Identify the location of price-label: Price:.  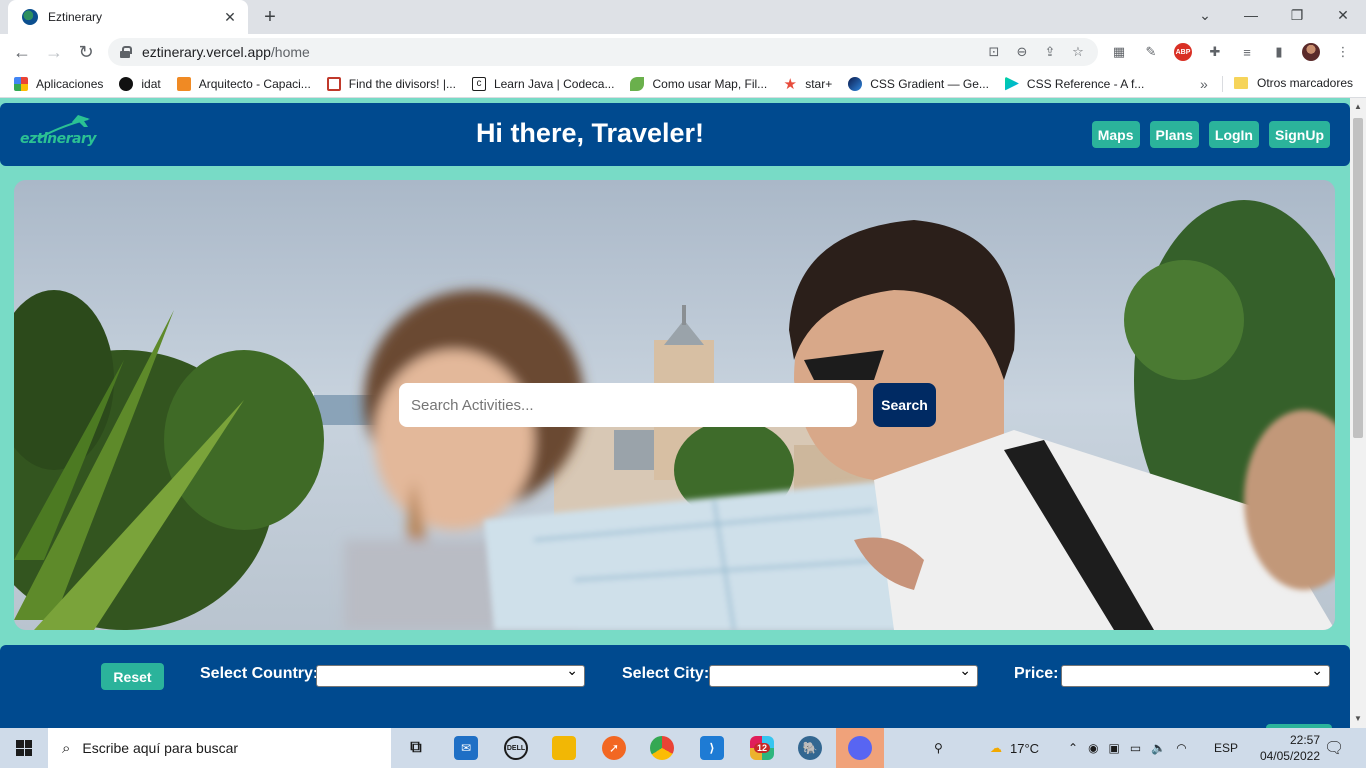
(1036, 673).